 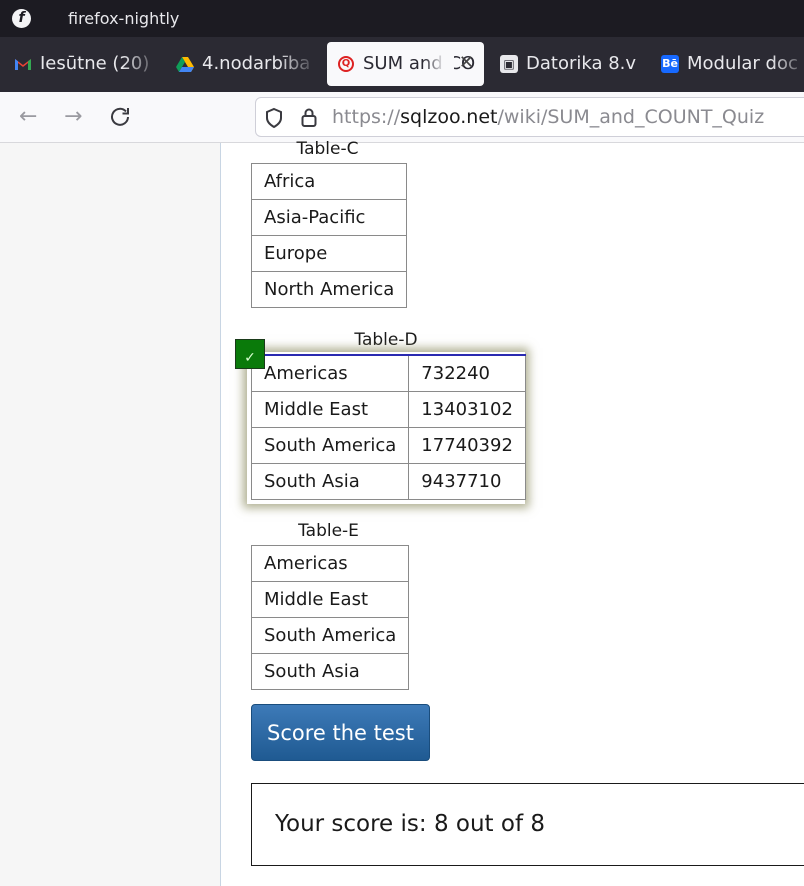 I want to click on table-row: South Asia 9437710, so click(x=388, y=481).